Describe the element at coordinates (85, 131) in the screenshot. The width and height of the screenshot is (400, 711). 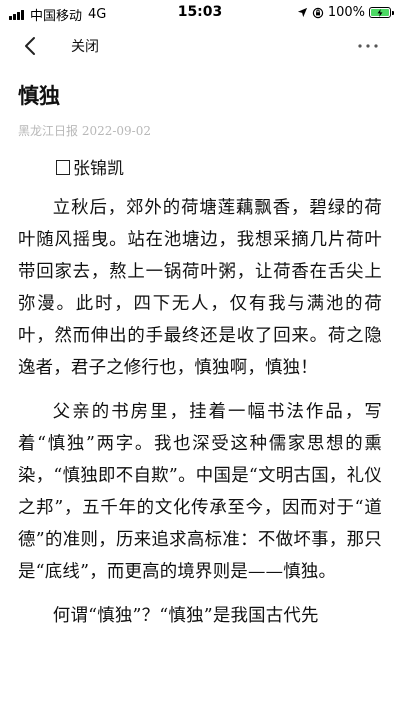
I see `article-meta: 黑龙江日报 2022-09-02` at that location.